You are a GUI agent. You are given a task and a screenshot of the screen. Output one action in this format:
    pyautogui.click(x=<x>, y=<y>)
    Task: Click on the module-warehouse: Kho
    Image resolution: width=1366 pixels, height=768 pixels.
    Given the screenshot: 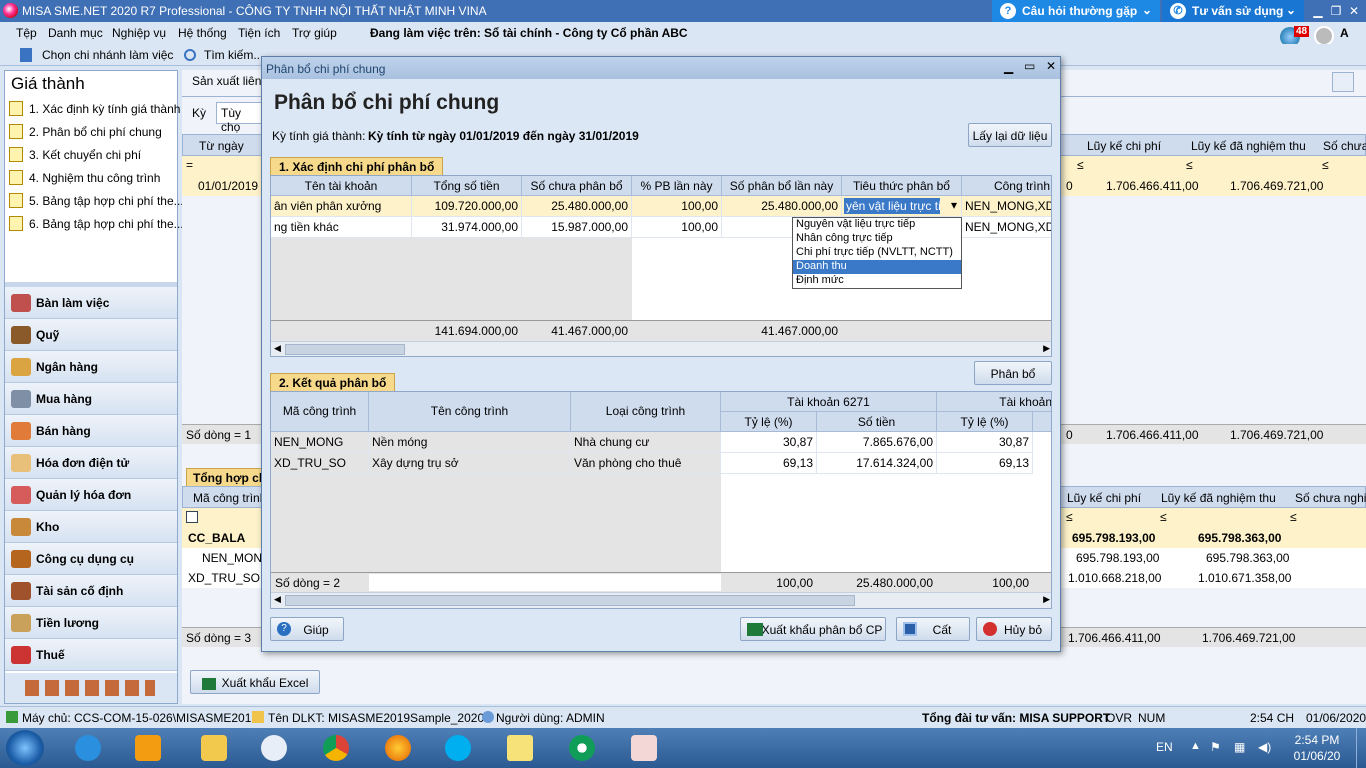 What is the action you would take?
    pyautogui.click(x=91, y=527)
    